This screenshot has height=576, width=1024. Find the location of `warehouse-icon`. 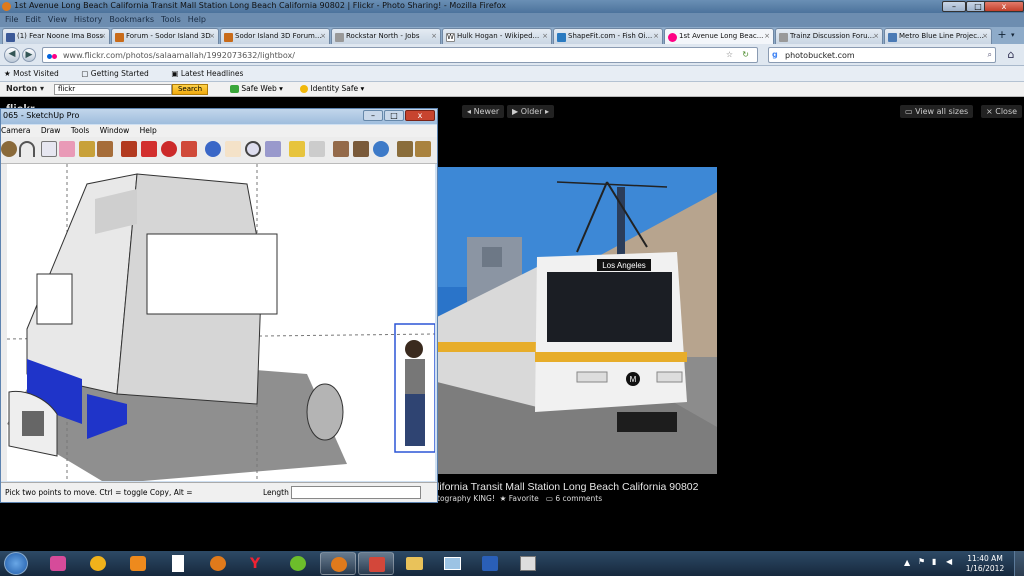

warehouse-icon is located at coordinates (423, 149).